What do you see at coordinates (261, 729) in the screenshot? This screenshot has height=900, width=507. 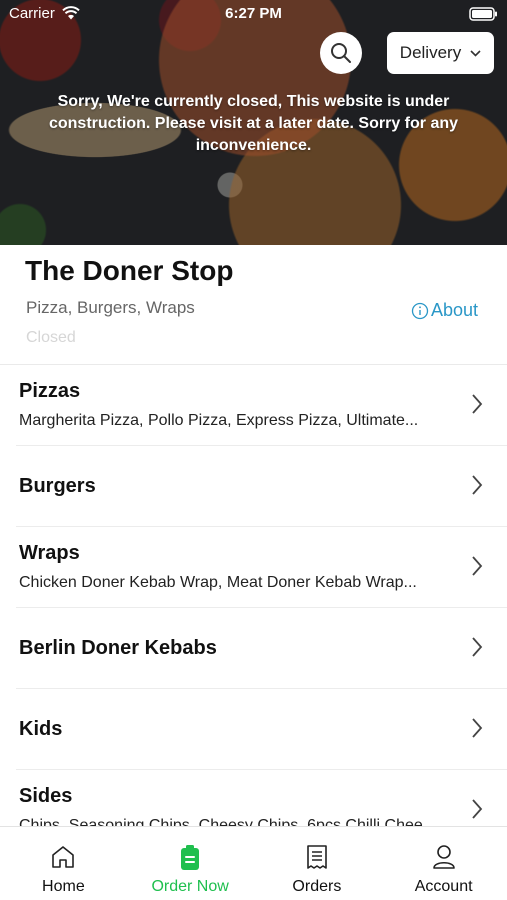 I see `category-kids: Kids` at bounding box center [261, 729].